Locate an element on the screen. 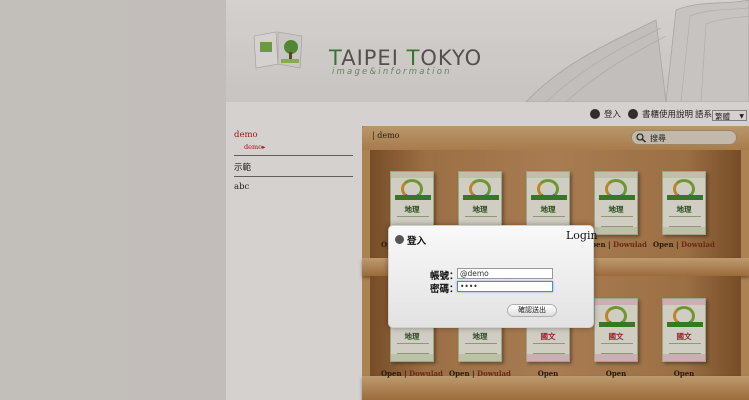 The height and width of the screenshot is (400, 749). password-field: •••• is located at coordinates (505, 286).